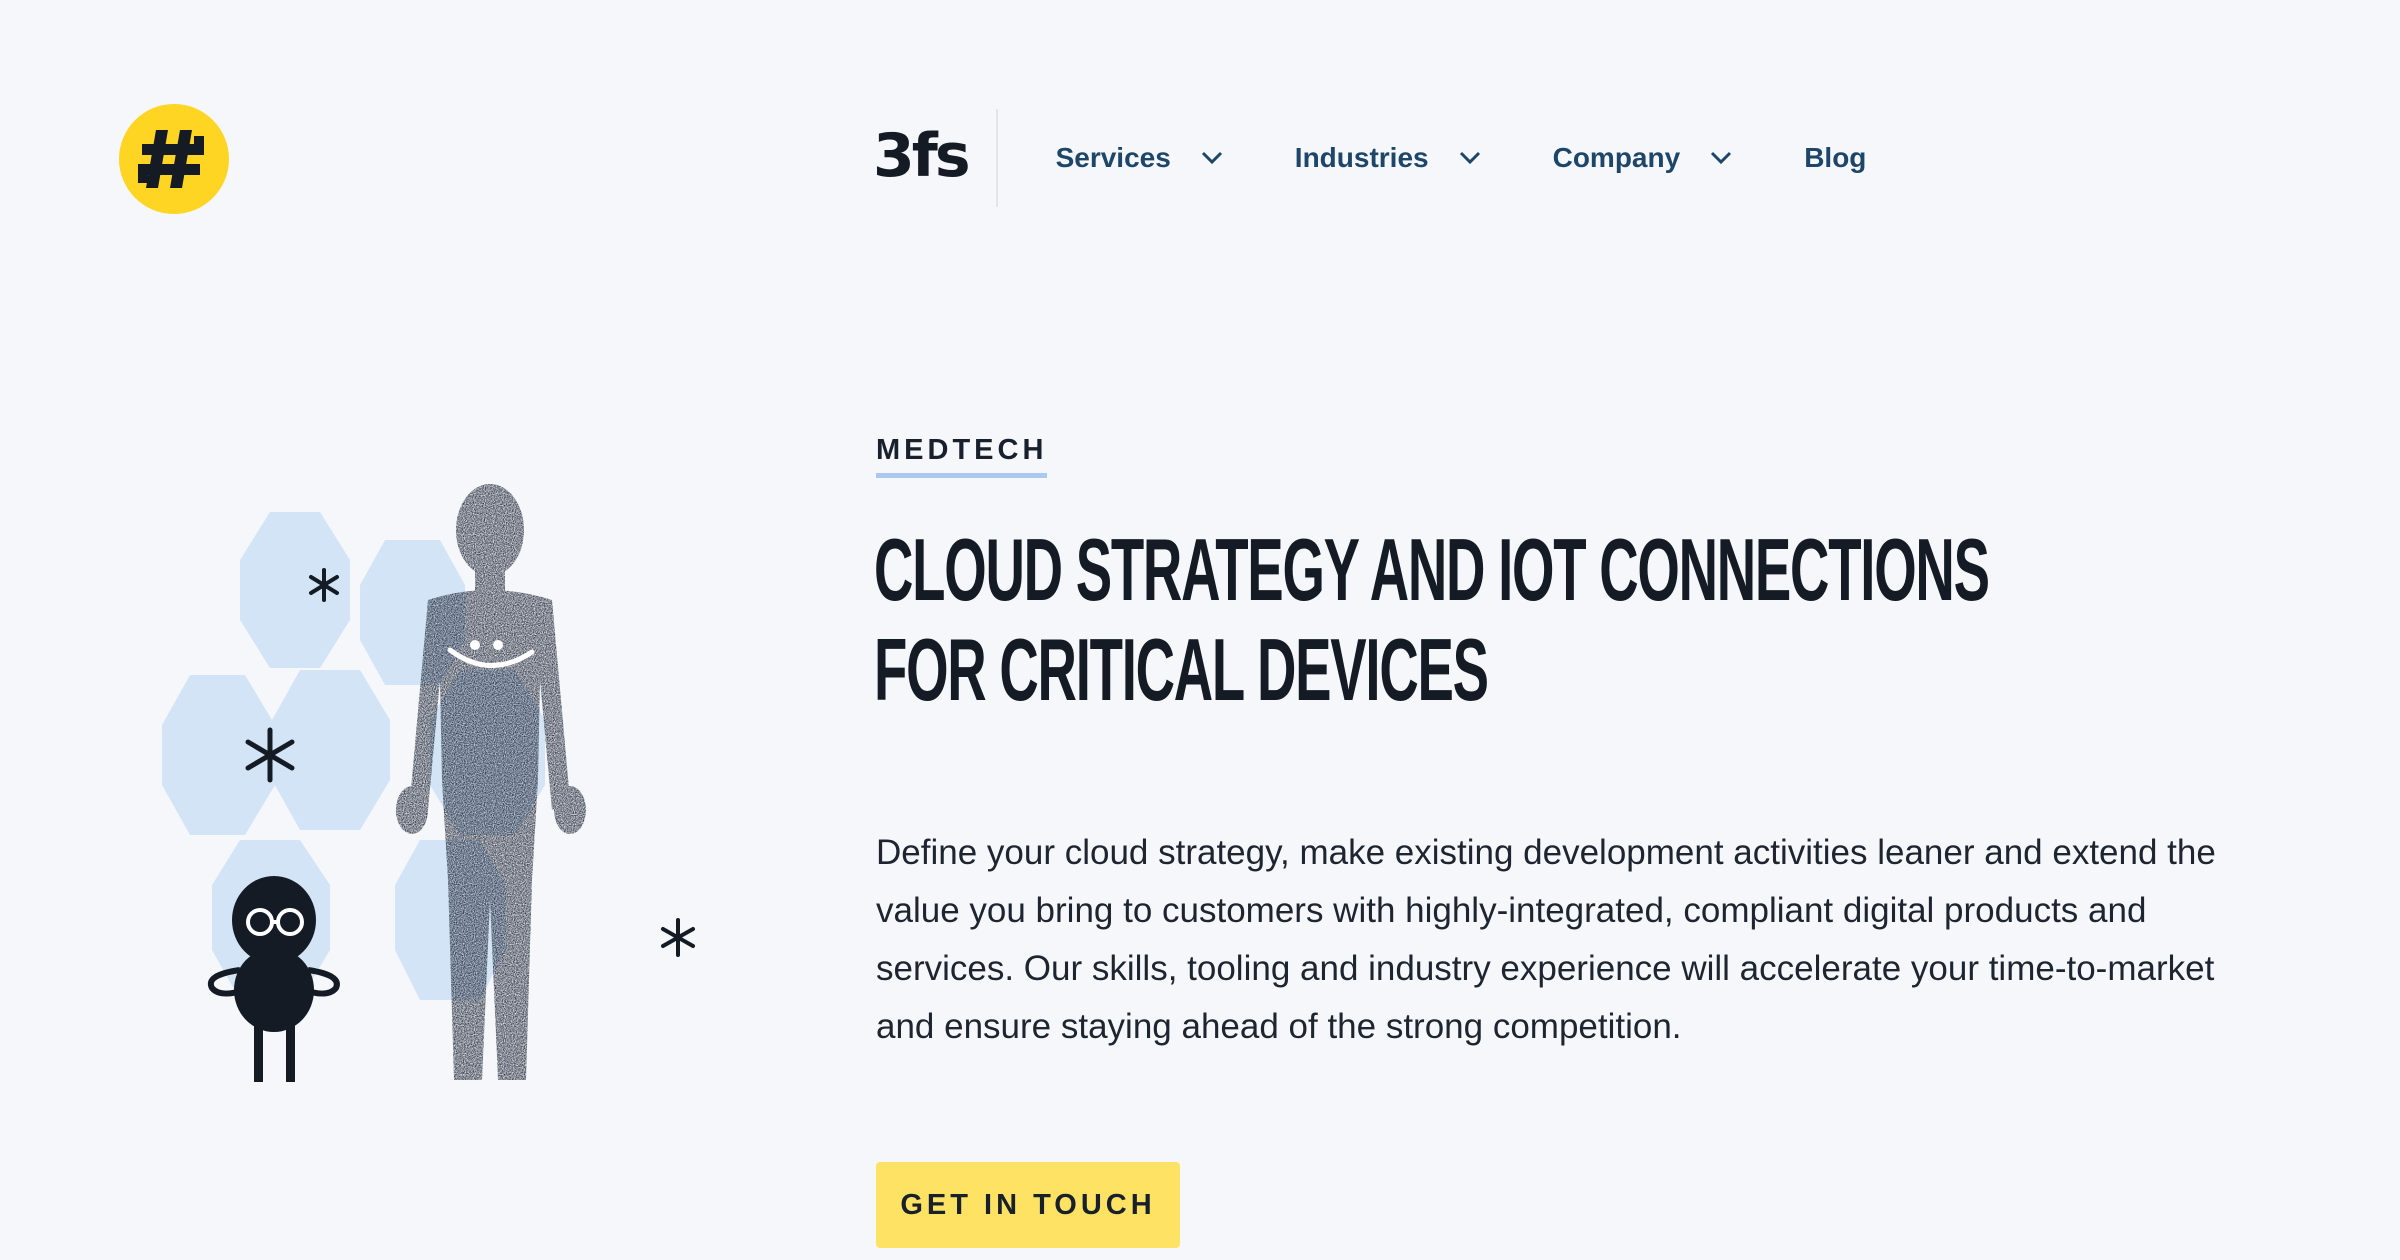  Describe the element at coordinates (962, 456) in the screenshot. I see `eyebrow-label: MEDTECH` at that location.